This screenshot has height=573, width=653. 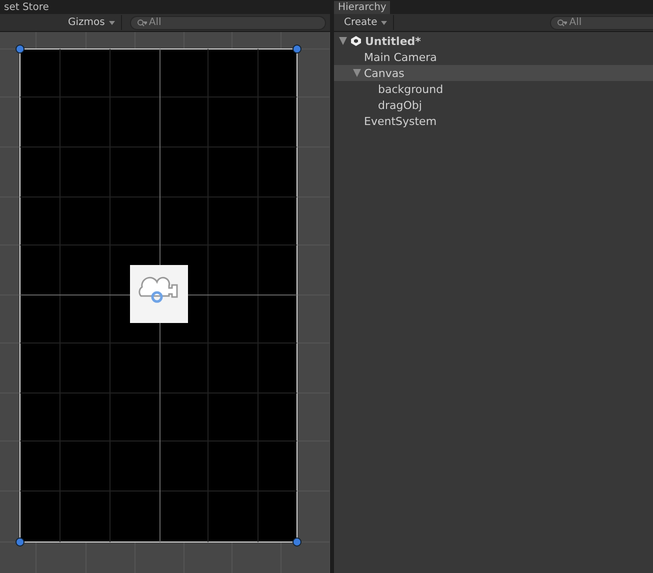 I want to click on tree-row: EventSystem, so click(x=493, y=121).